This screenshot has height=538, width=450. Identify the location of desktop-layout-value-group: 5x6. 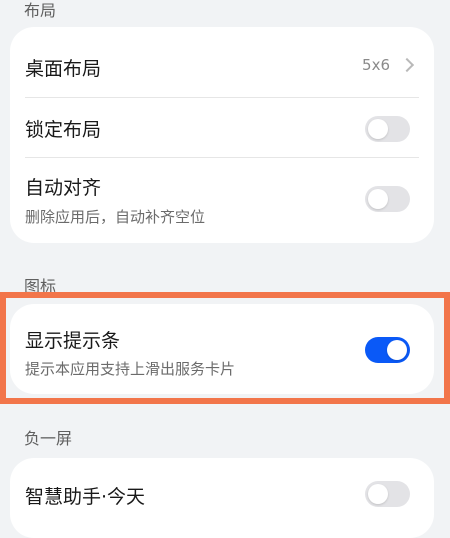
(388, 65).